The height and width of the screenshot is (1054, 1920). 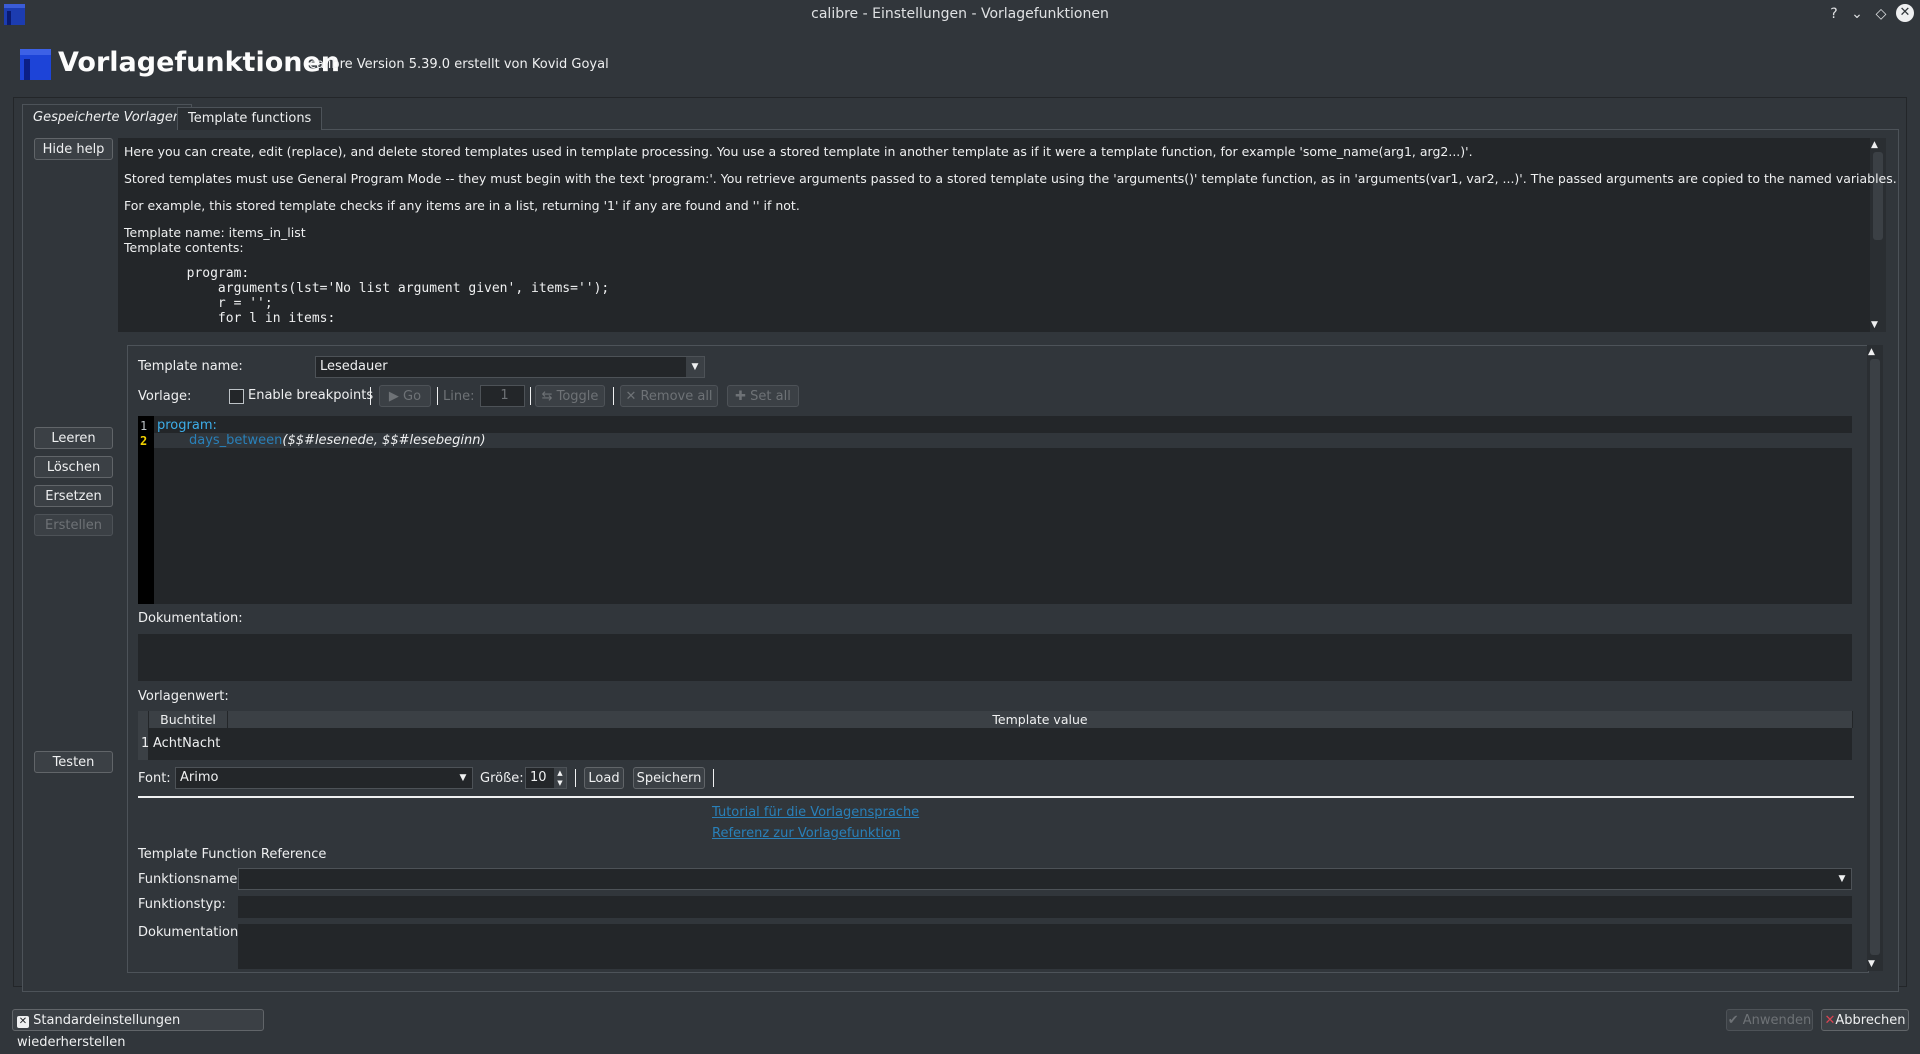 I want to click on plus-icon: ✚, so click(x=743, y=396).